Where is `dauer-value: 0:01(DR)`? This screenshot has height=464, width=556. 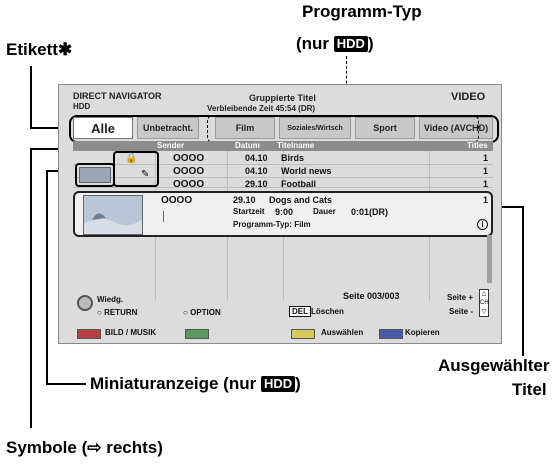
dauer-value: 0:01(DR) is located at coordinates (370, 212).